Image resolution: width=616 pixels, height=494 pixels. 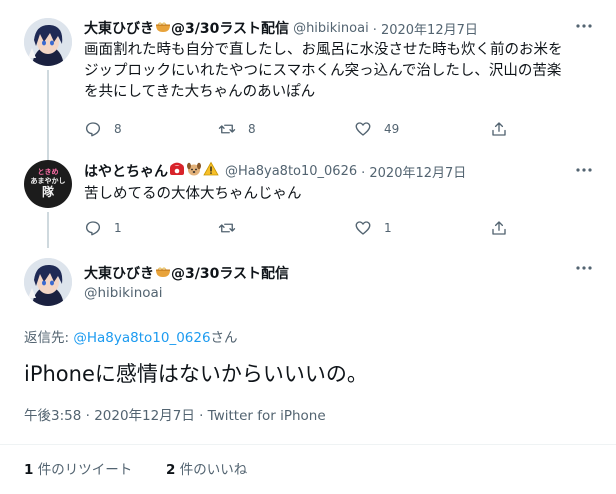 What do you see at coordinates (194, 171) in the screenshot?
I see `dog-emoji` at bounding box center [194, 171].